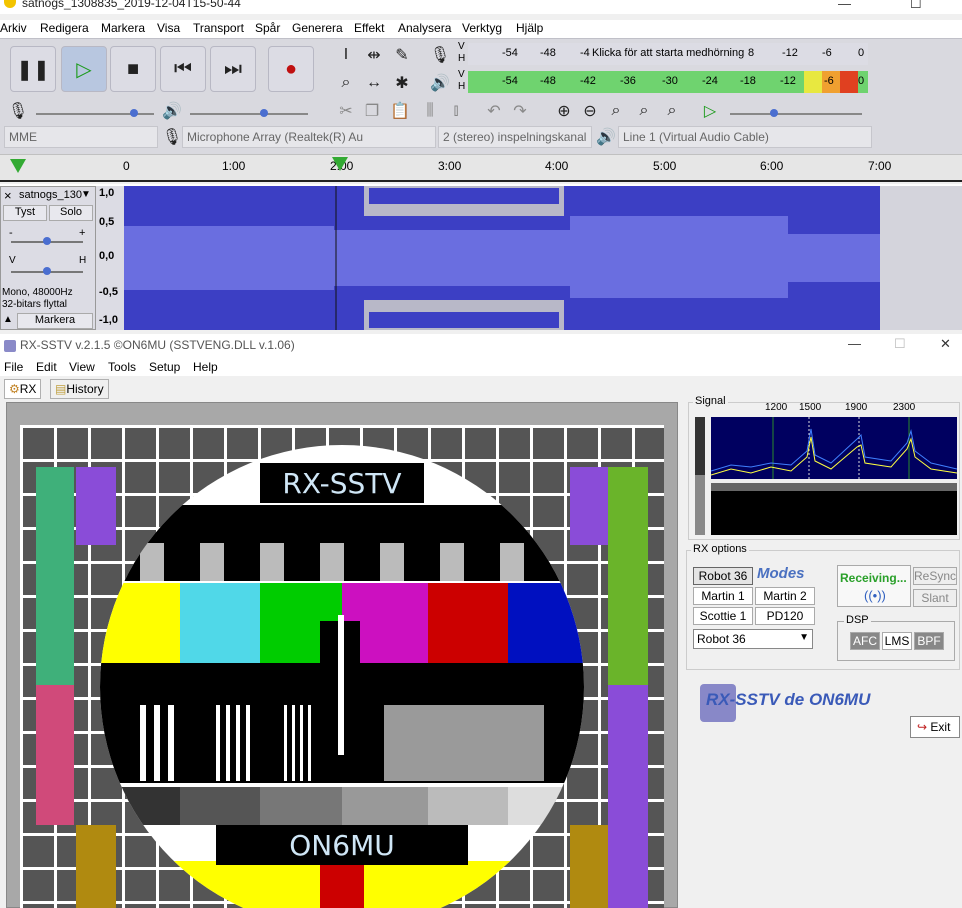  What do you see at coordinates (86, 194) in the screenshot?
I see `track-menu-chevron-icon: ▼` at bounding box center [86, 194].